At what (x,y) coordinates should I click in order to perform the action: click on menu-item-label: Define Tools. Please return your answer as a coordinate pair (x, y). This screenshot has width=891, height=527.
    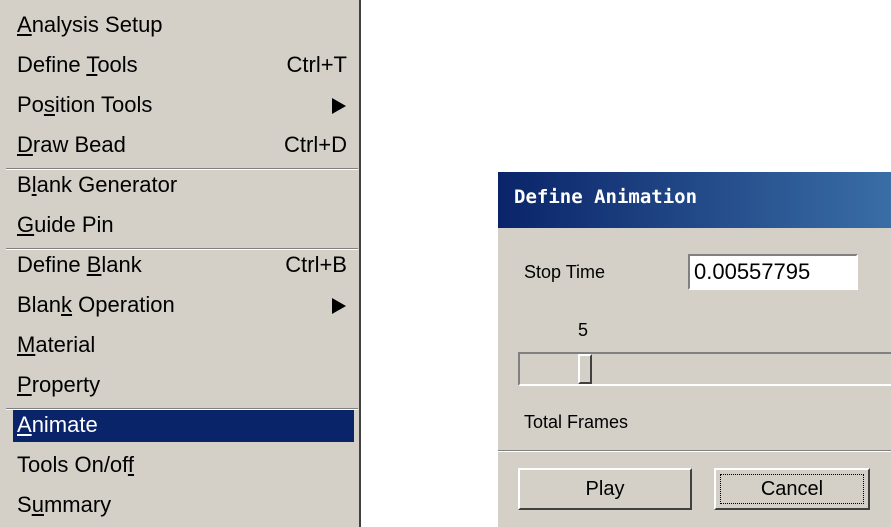
    Looking at the image, I should click on (77, 64).